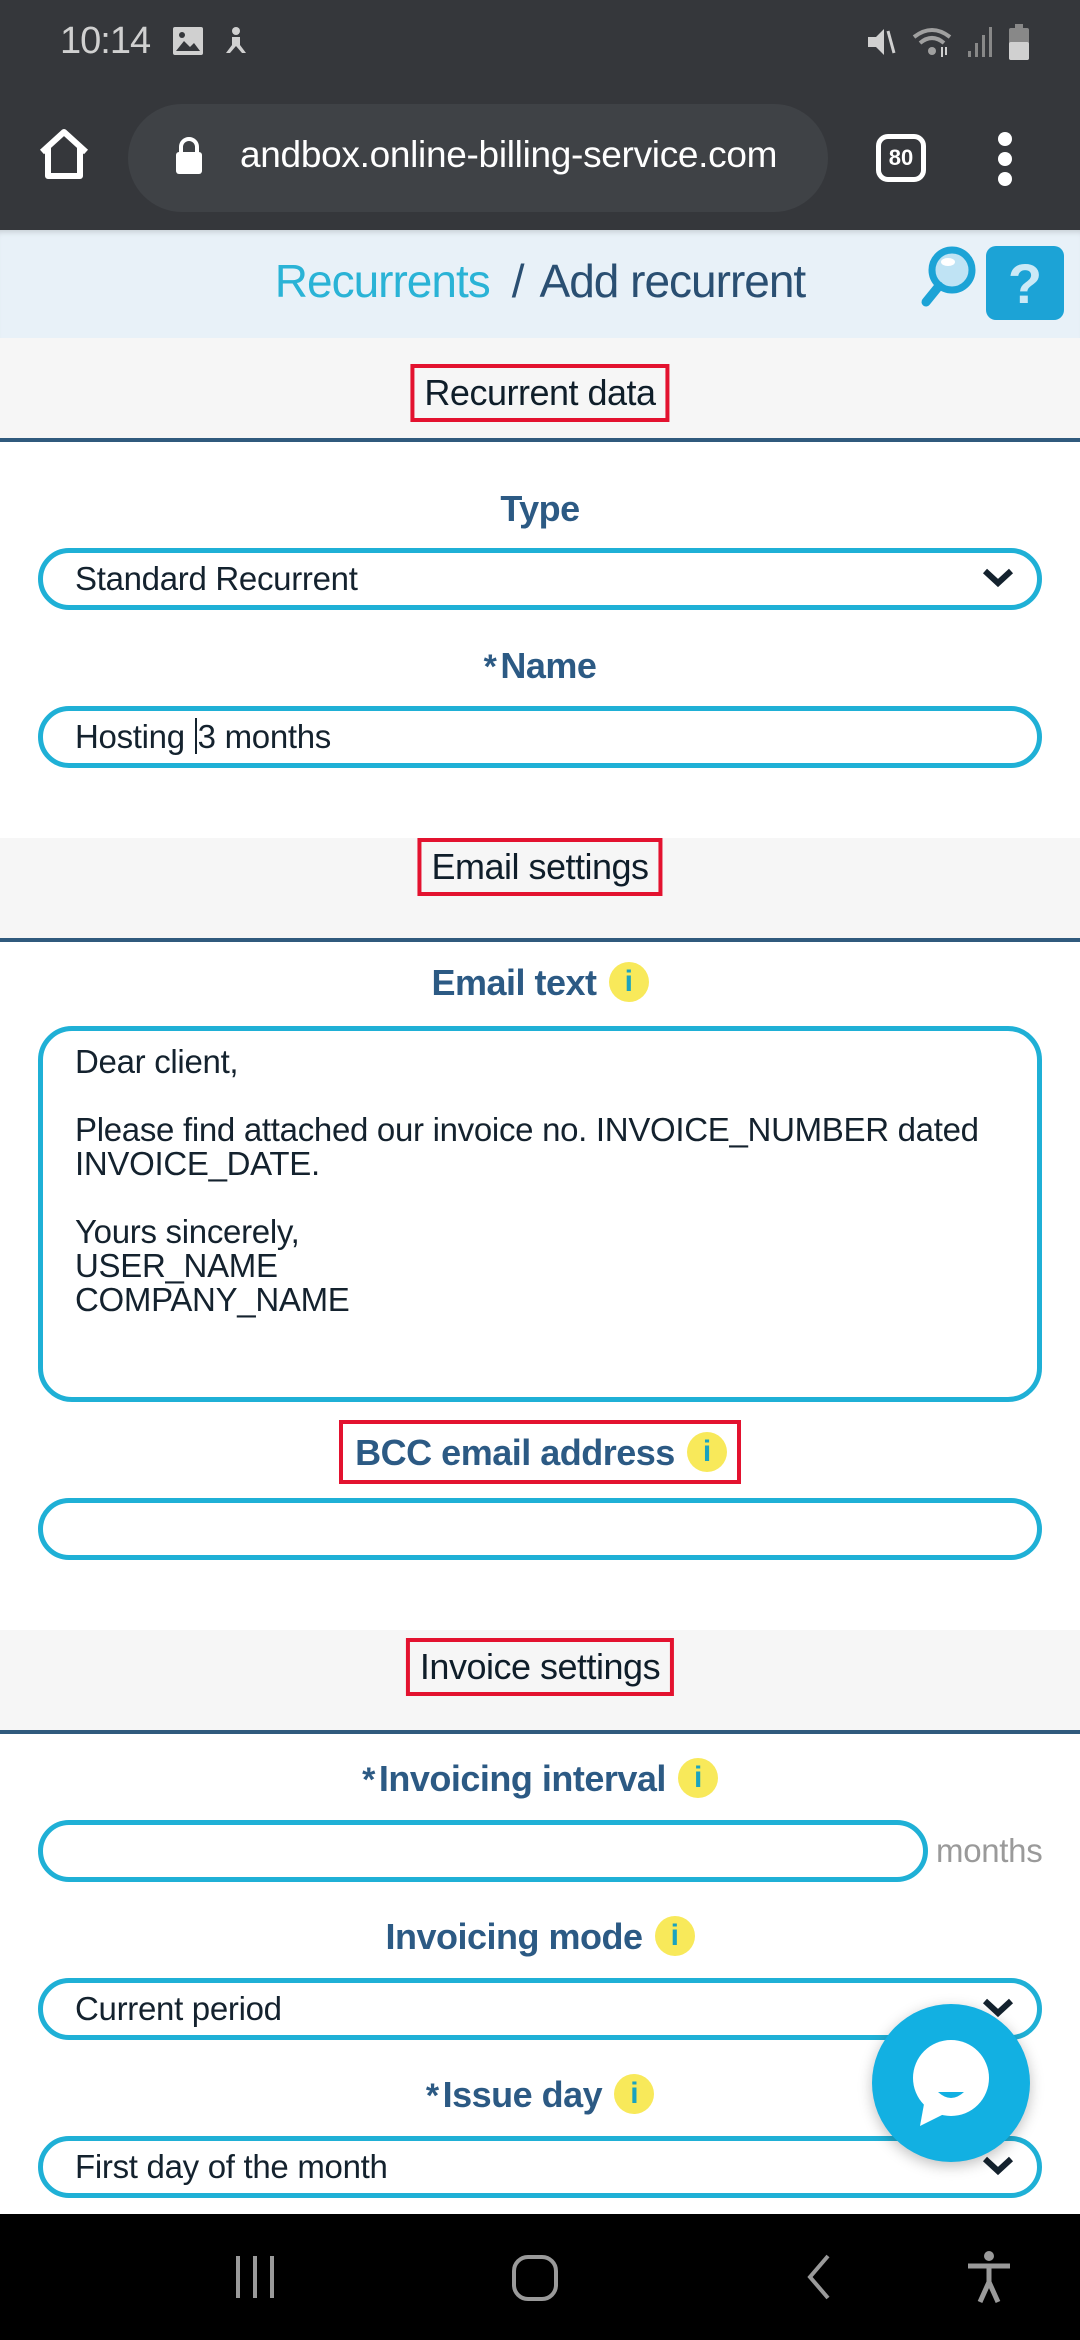 The width and height of the screenshot is (1080, 2340). I want to click on home-nav-button, so click(535, 2280).